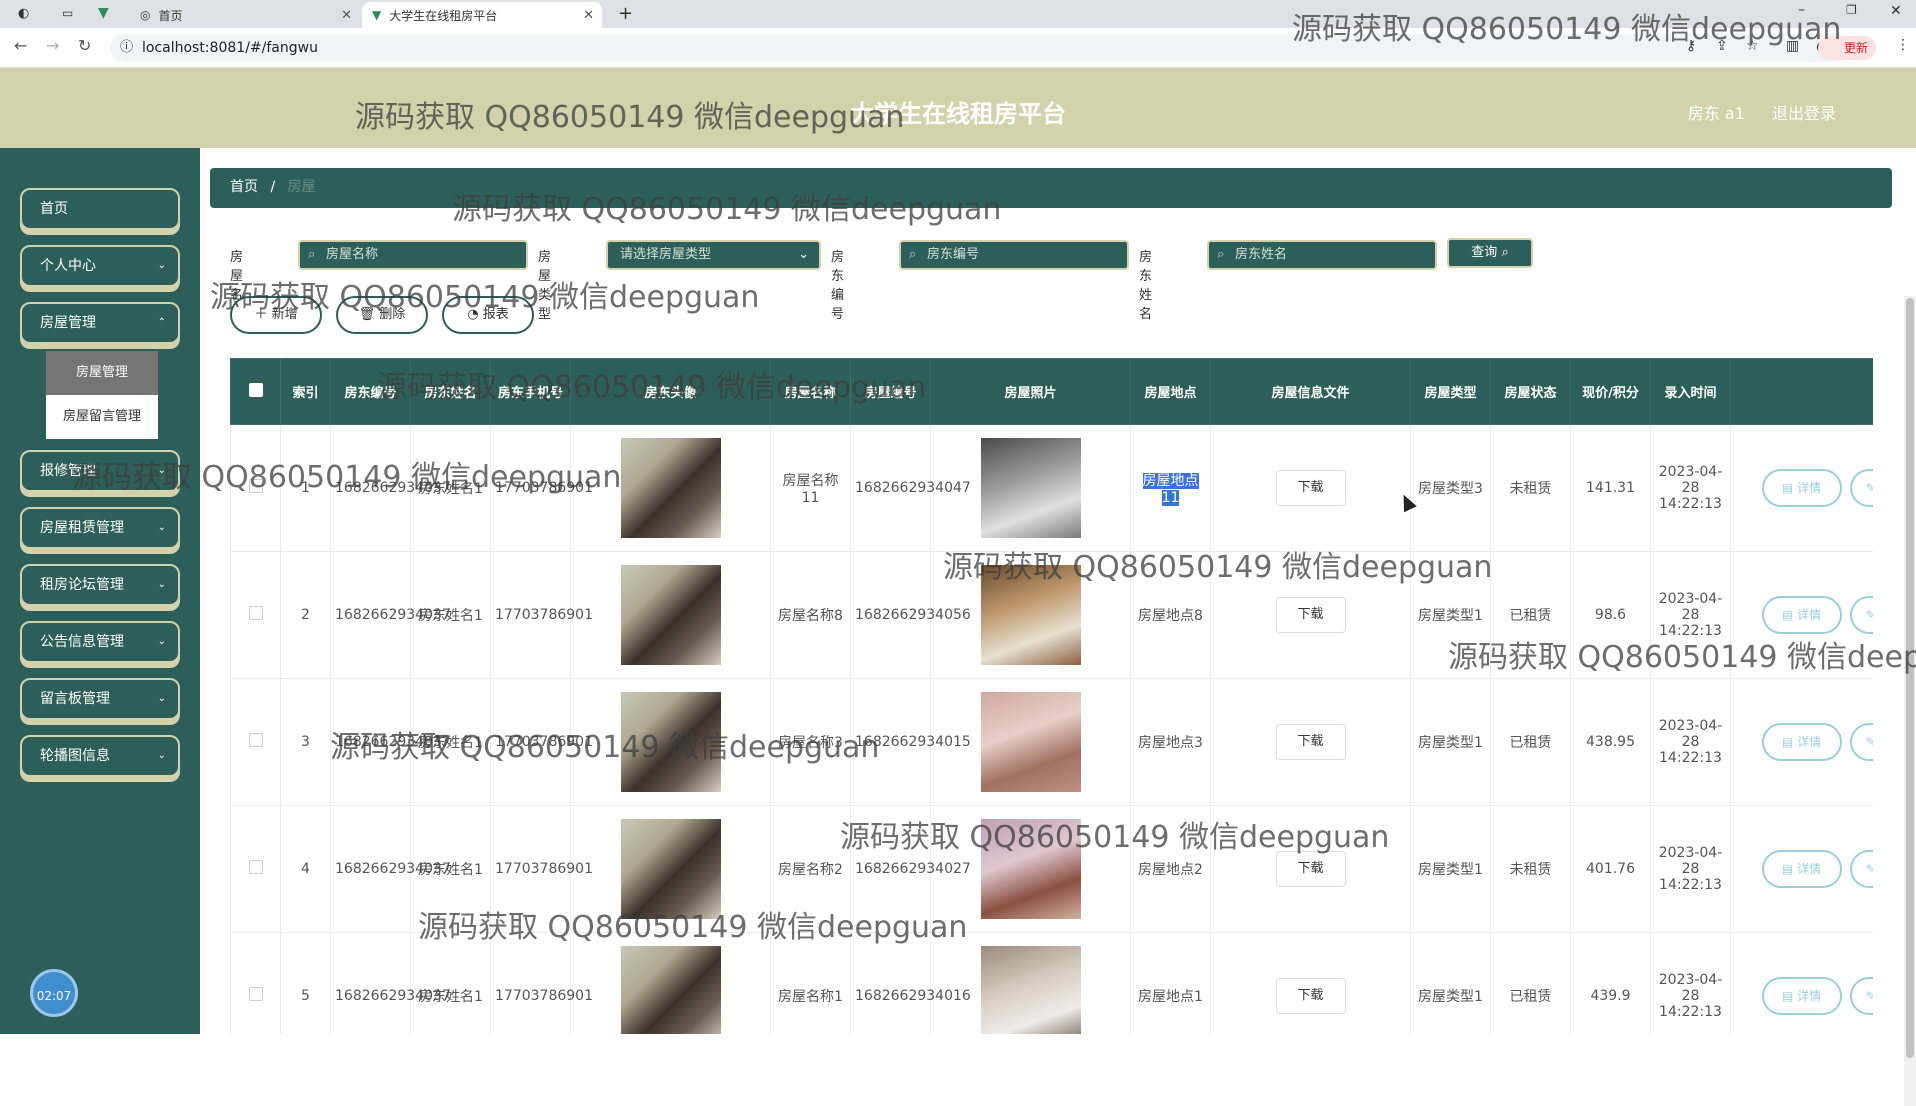 Image resolution: width=1916 pixels, height=1106 pixels. Describe the element at coordinates (170, 15) in the screenshot. I see `tab-label: 首页` at that location.